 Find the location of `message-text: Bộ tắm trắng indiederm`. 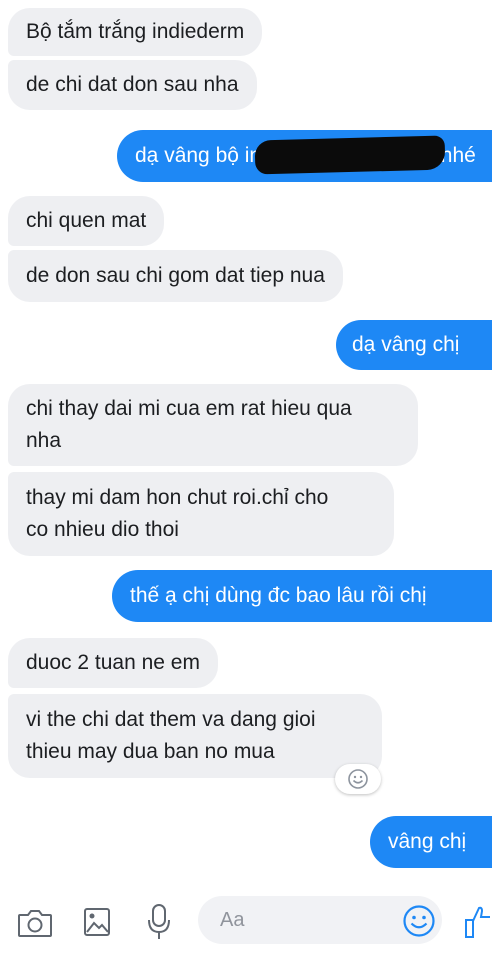

message-text: Bộ tắm trắng indiederm is located at coordinates (135, 31).